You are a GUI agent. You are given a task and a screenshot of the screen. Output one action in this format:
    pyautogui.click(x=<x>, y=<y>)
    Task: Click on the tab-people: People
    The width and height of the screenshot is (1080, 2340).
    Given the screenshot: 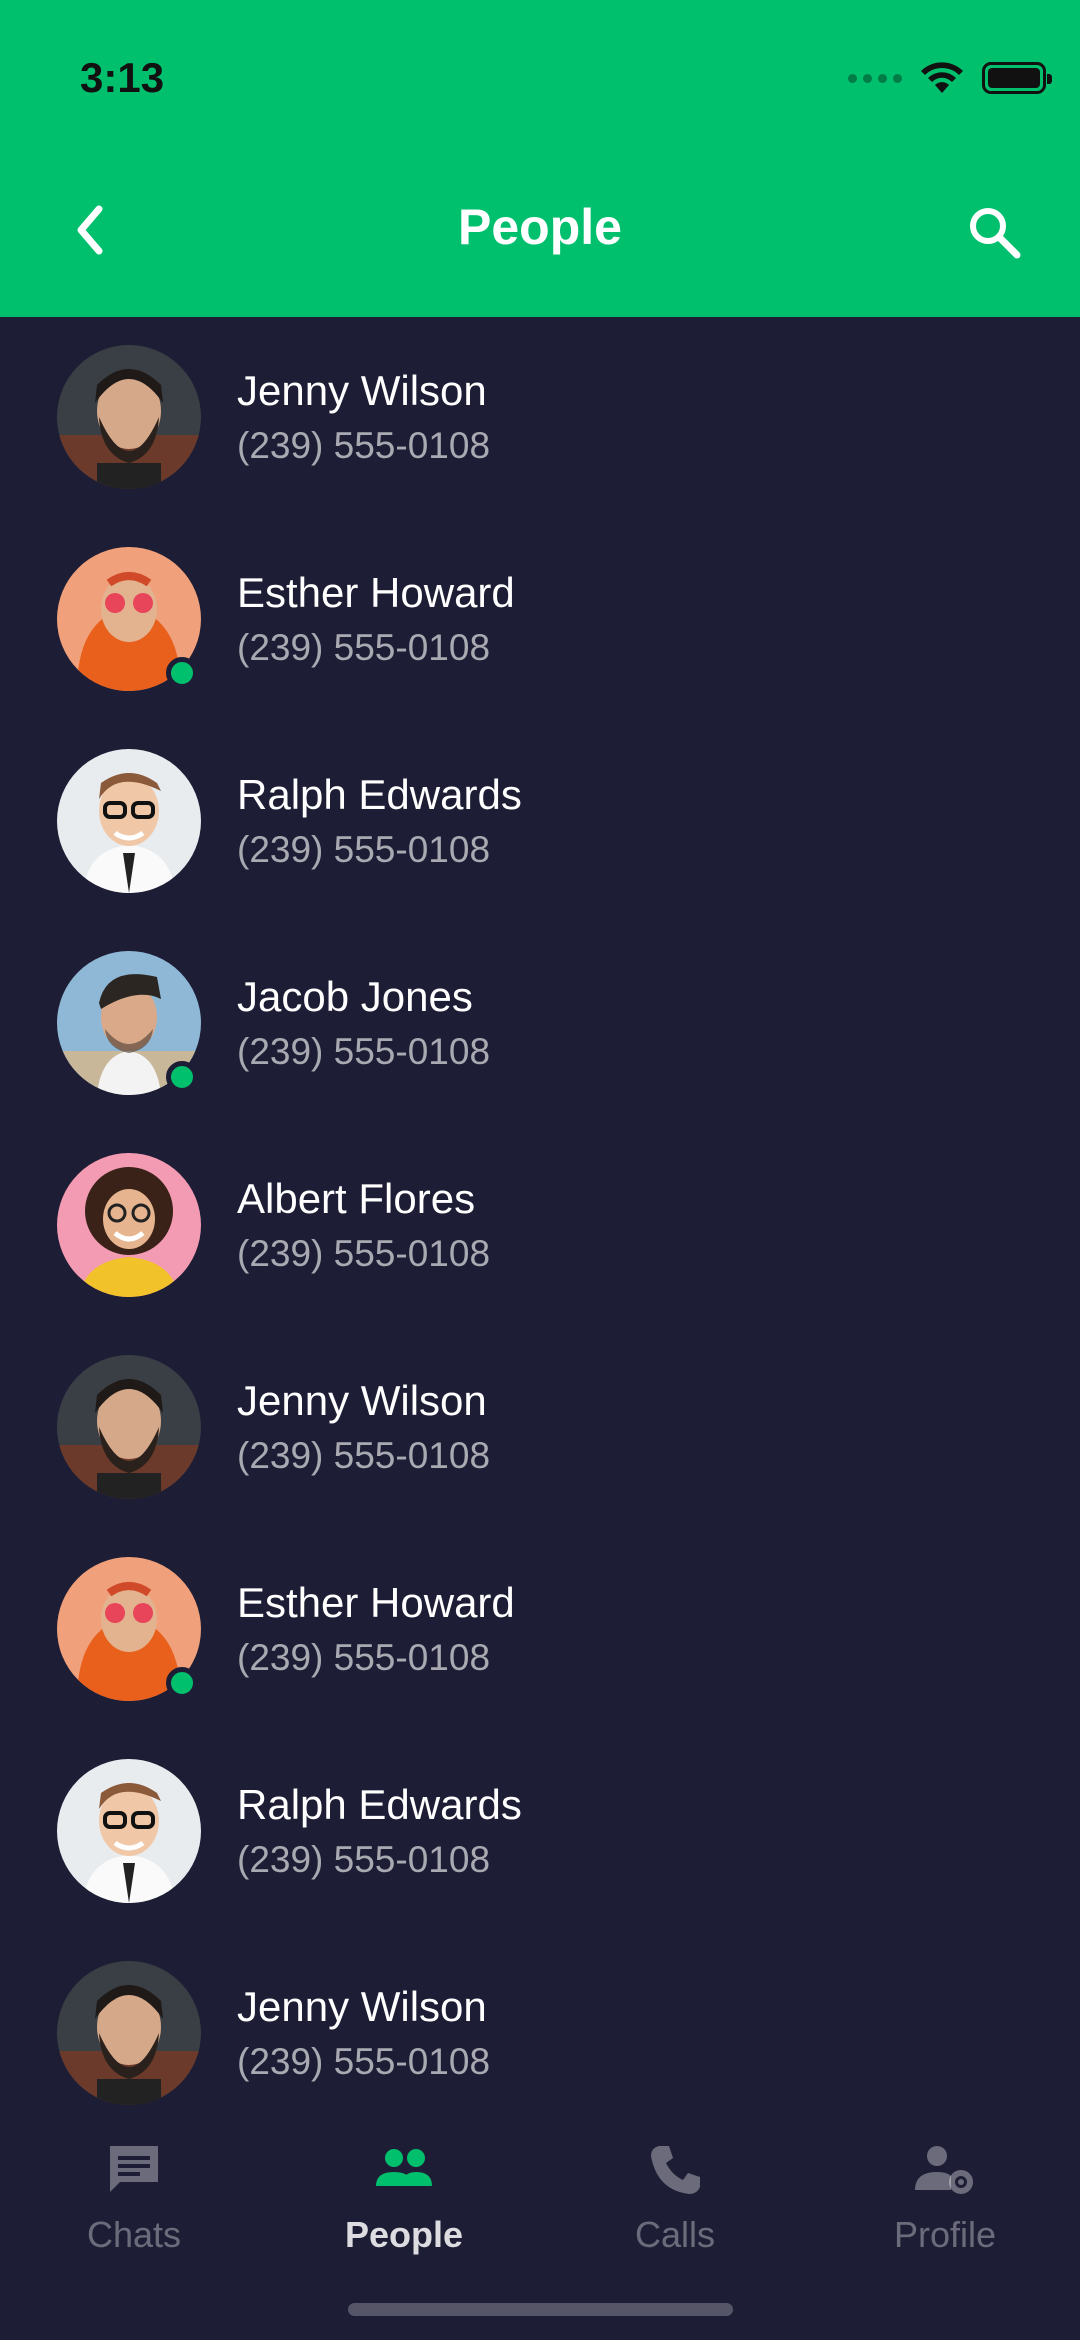 What is the action you would take?
    pyautogui.click(x=404, y=2210)
    